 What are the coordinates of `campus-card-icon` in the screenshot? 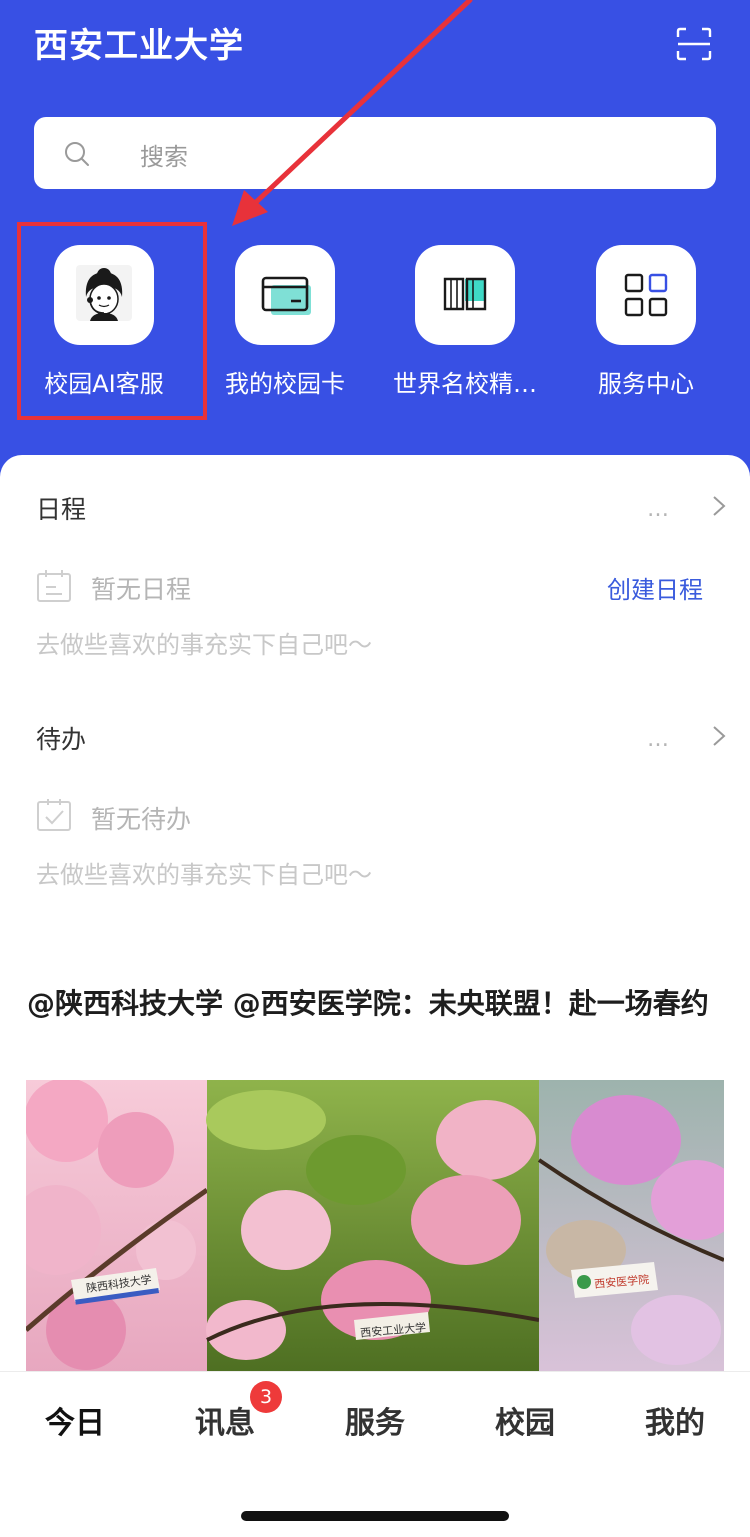 It's located at (286, 295).